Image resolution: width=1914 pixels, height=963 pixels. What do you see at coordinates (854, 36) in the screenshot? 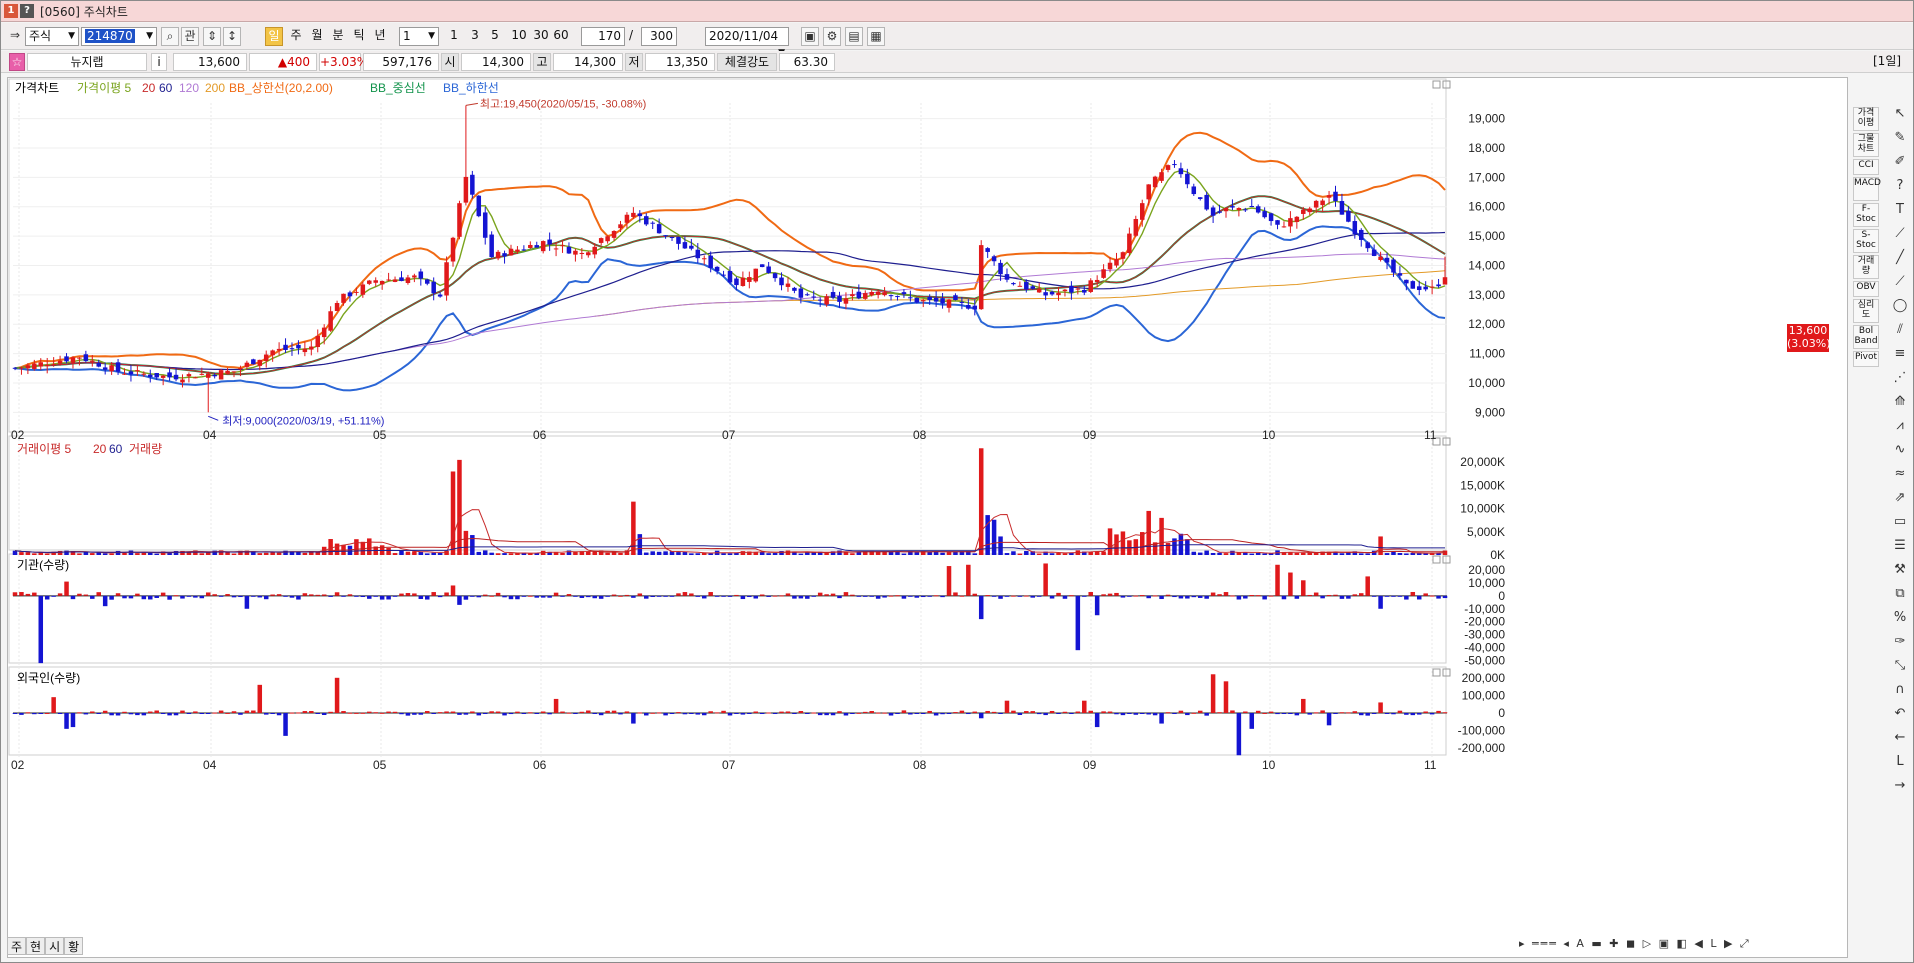
I see `save-icon: ▤` at bounding box center [854, 36].